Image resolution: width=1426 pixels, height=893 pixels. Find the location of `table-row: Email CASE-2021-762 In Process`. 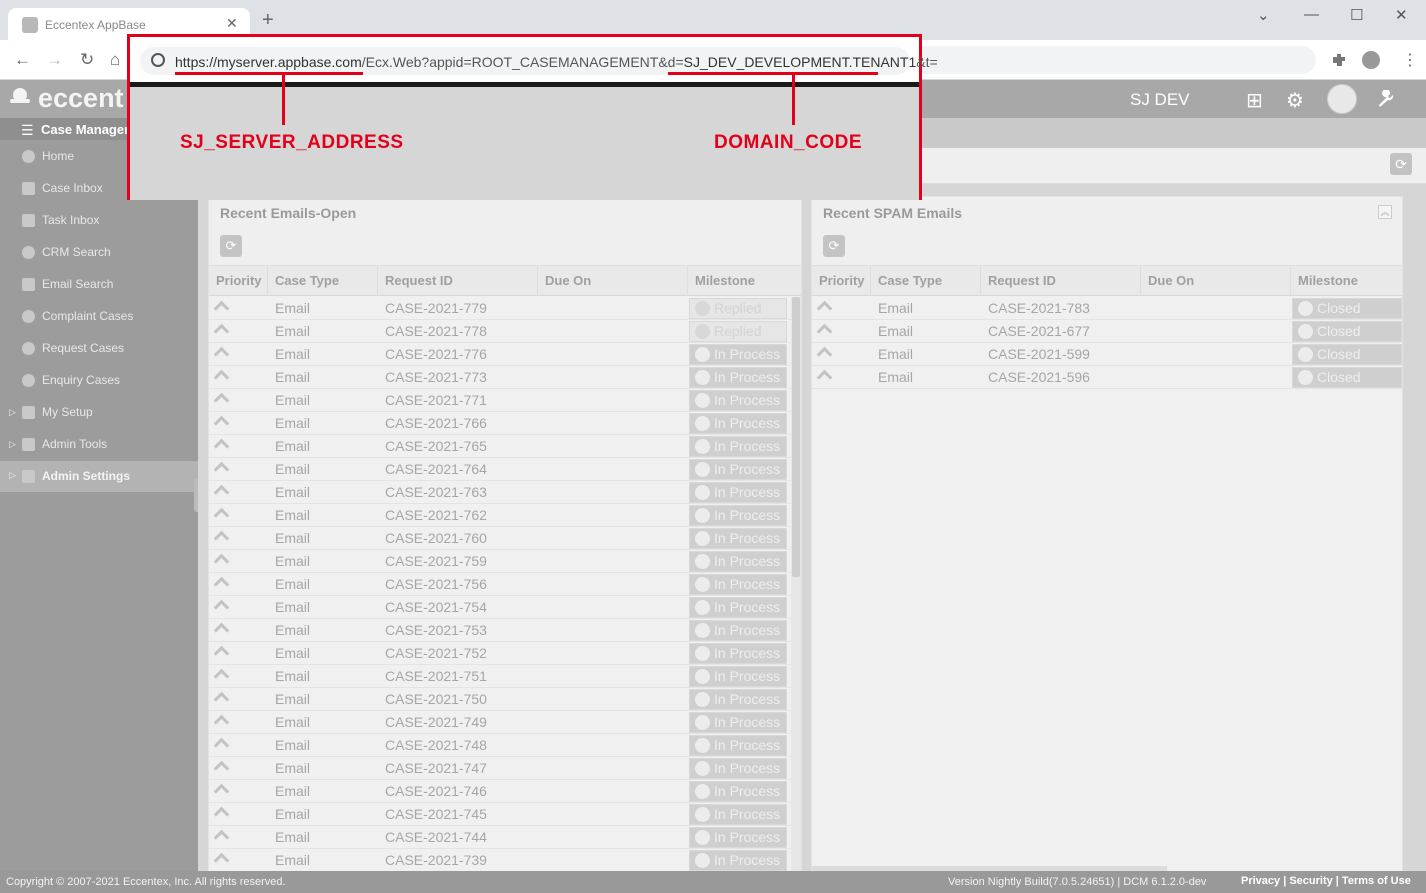

table-row: Email CASE-2021-762 In Process is located at coordinates (500, 515).